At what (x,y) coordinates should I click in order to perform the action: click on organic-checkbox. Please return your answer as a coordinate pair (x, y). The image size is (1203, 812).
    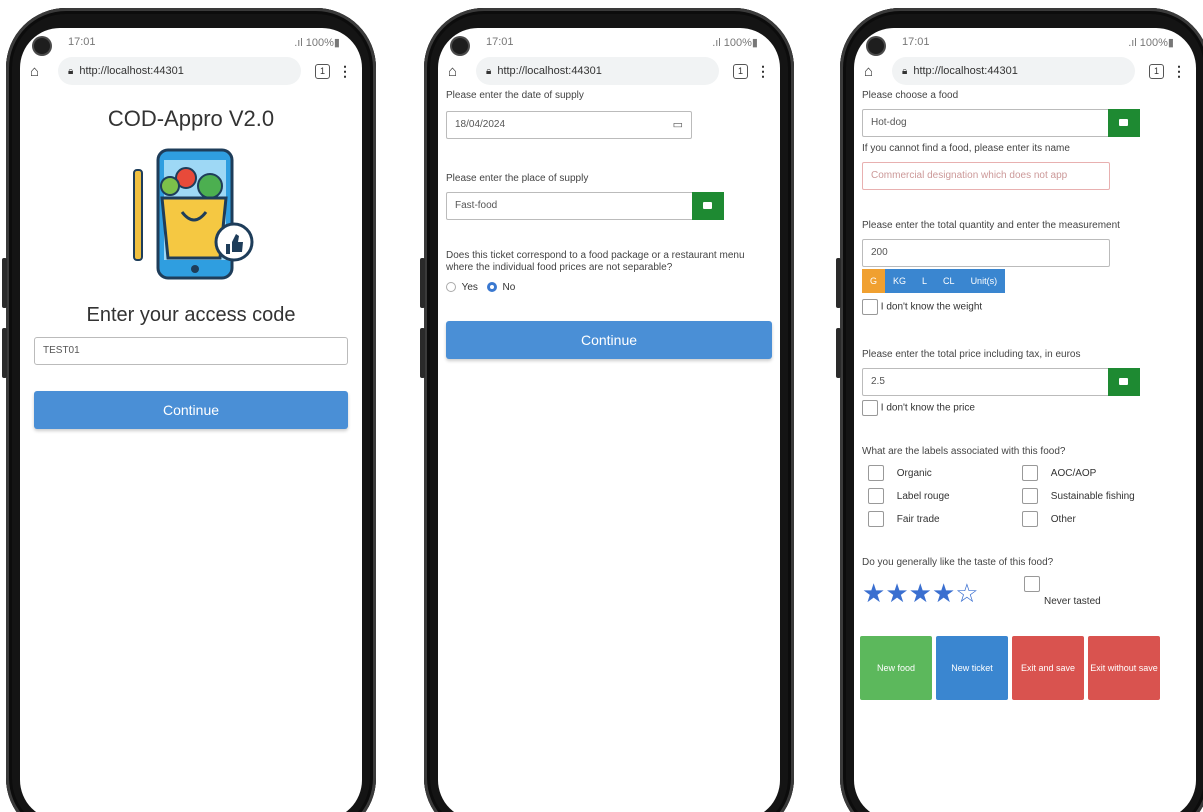
    Looking at the image, I should click on (876, 473).